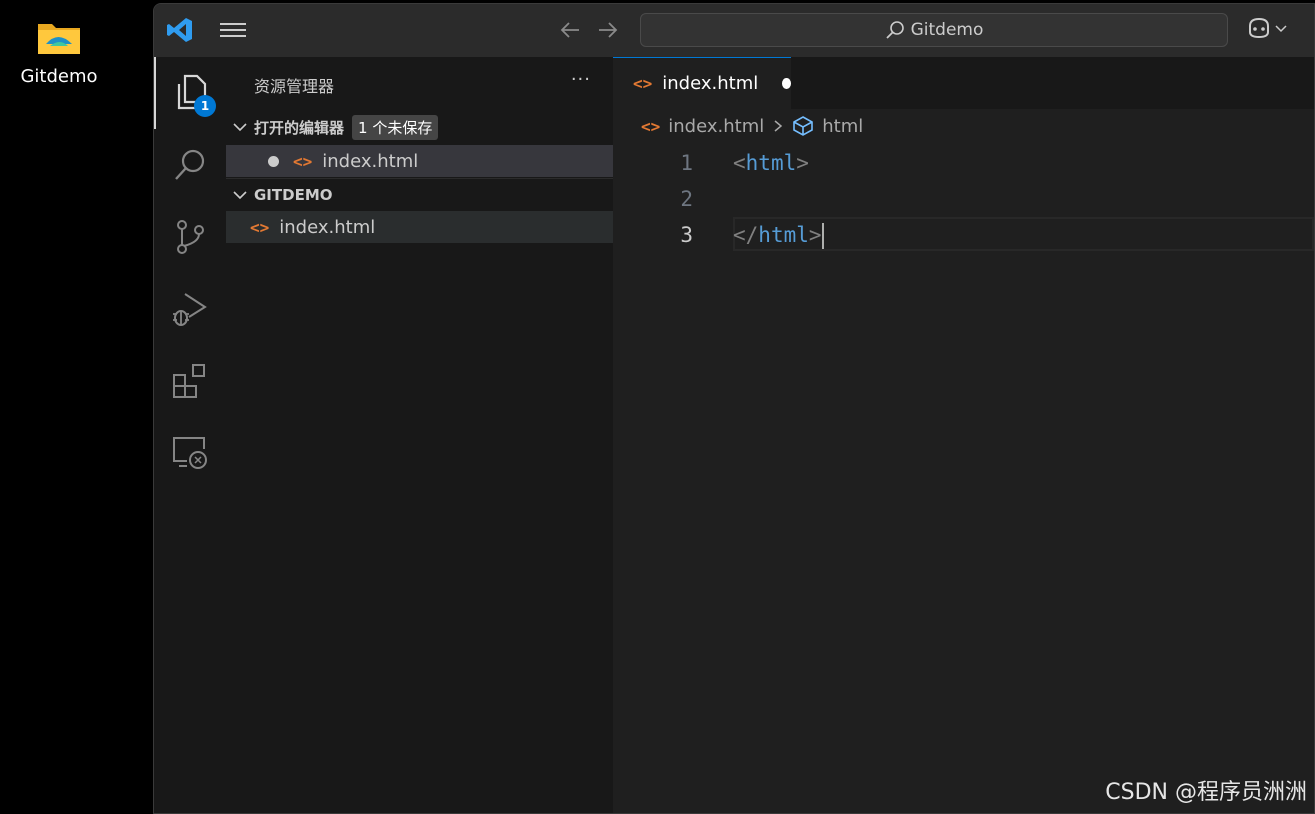 Image resolution: width=1315 pixels, height=814 pixels. I want to click on breadcrumb-file: index.html, so click(716, 126).